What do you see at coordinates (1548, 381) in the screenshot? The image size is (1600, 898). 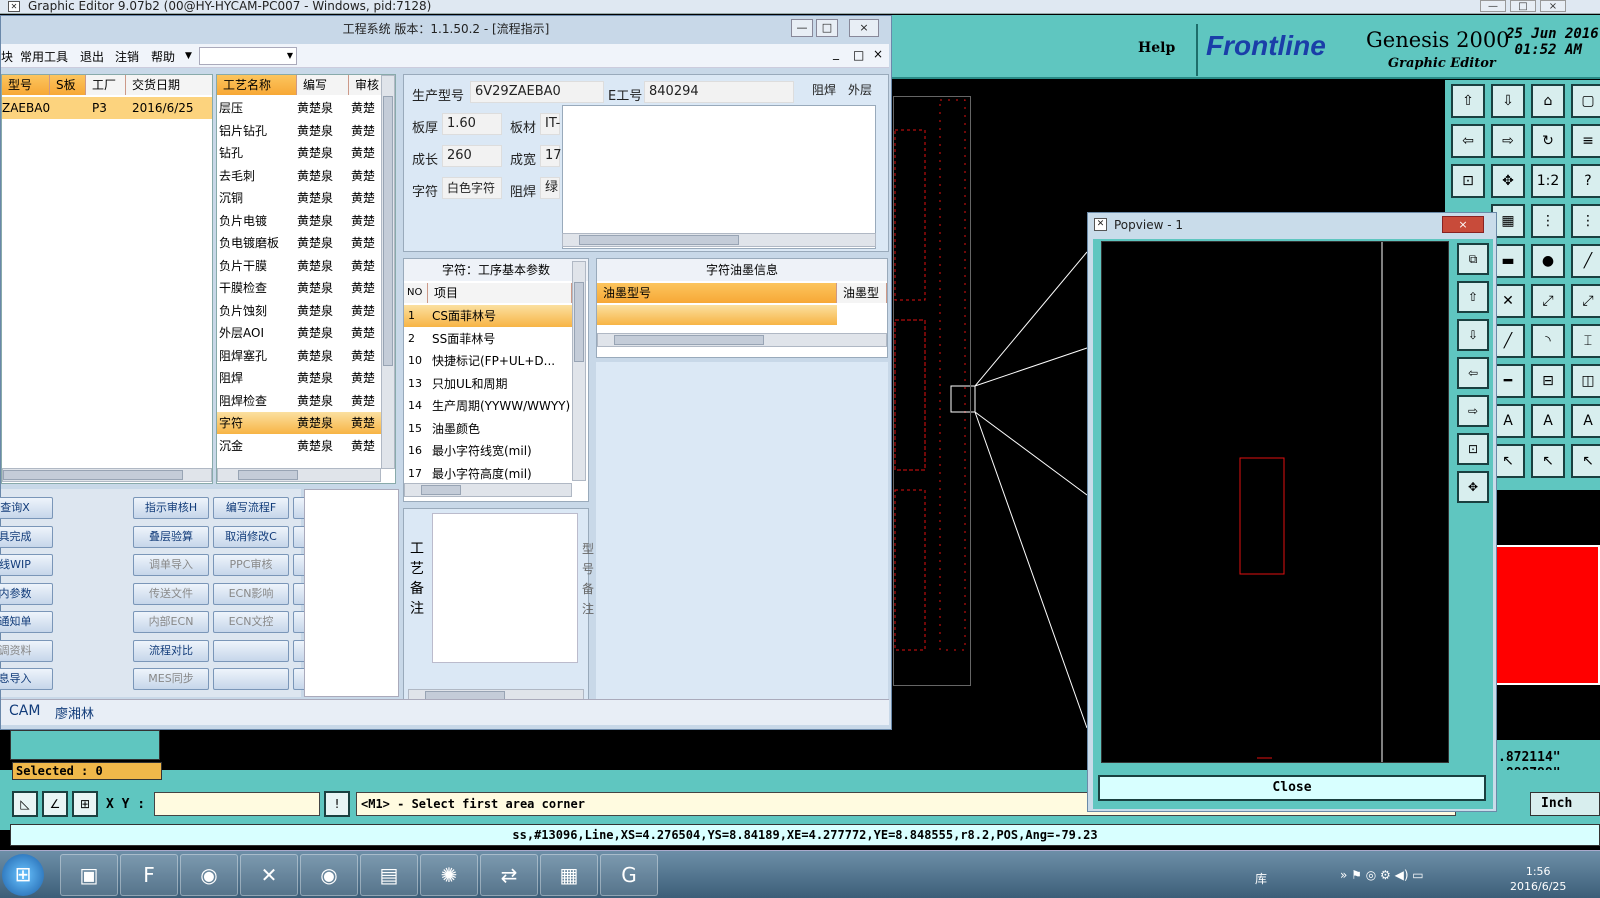 I see `tool-icon: ⊟` at bounding box center [1548, 381].